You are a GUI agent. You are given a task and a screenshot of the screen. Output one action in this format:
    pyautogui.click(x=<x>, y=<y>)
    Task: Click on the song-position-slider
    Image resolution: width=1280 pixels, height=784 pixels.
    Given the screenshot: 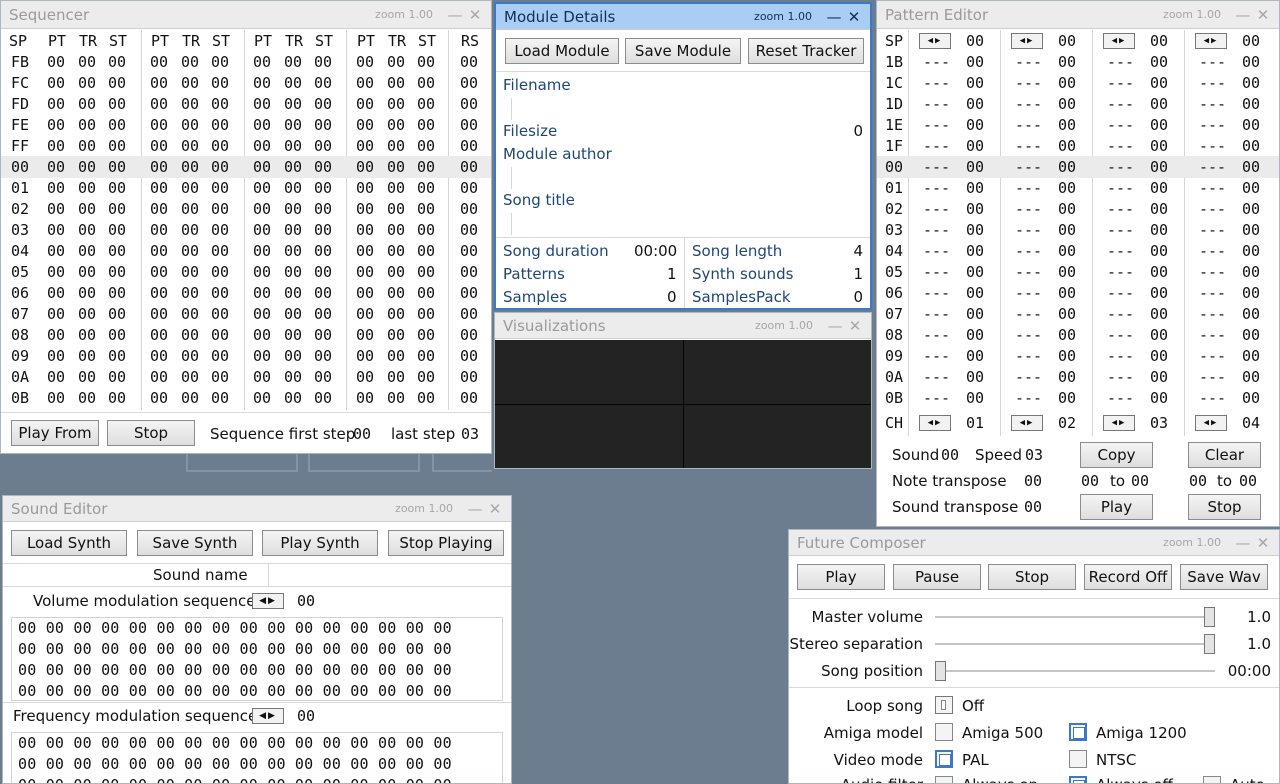 What is the action you would take?
    pyautogui.click(x=1075, y=671)
    